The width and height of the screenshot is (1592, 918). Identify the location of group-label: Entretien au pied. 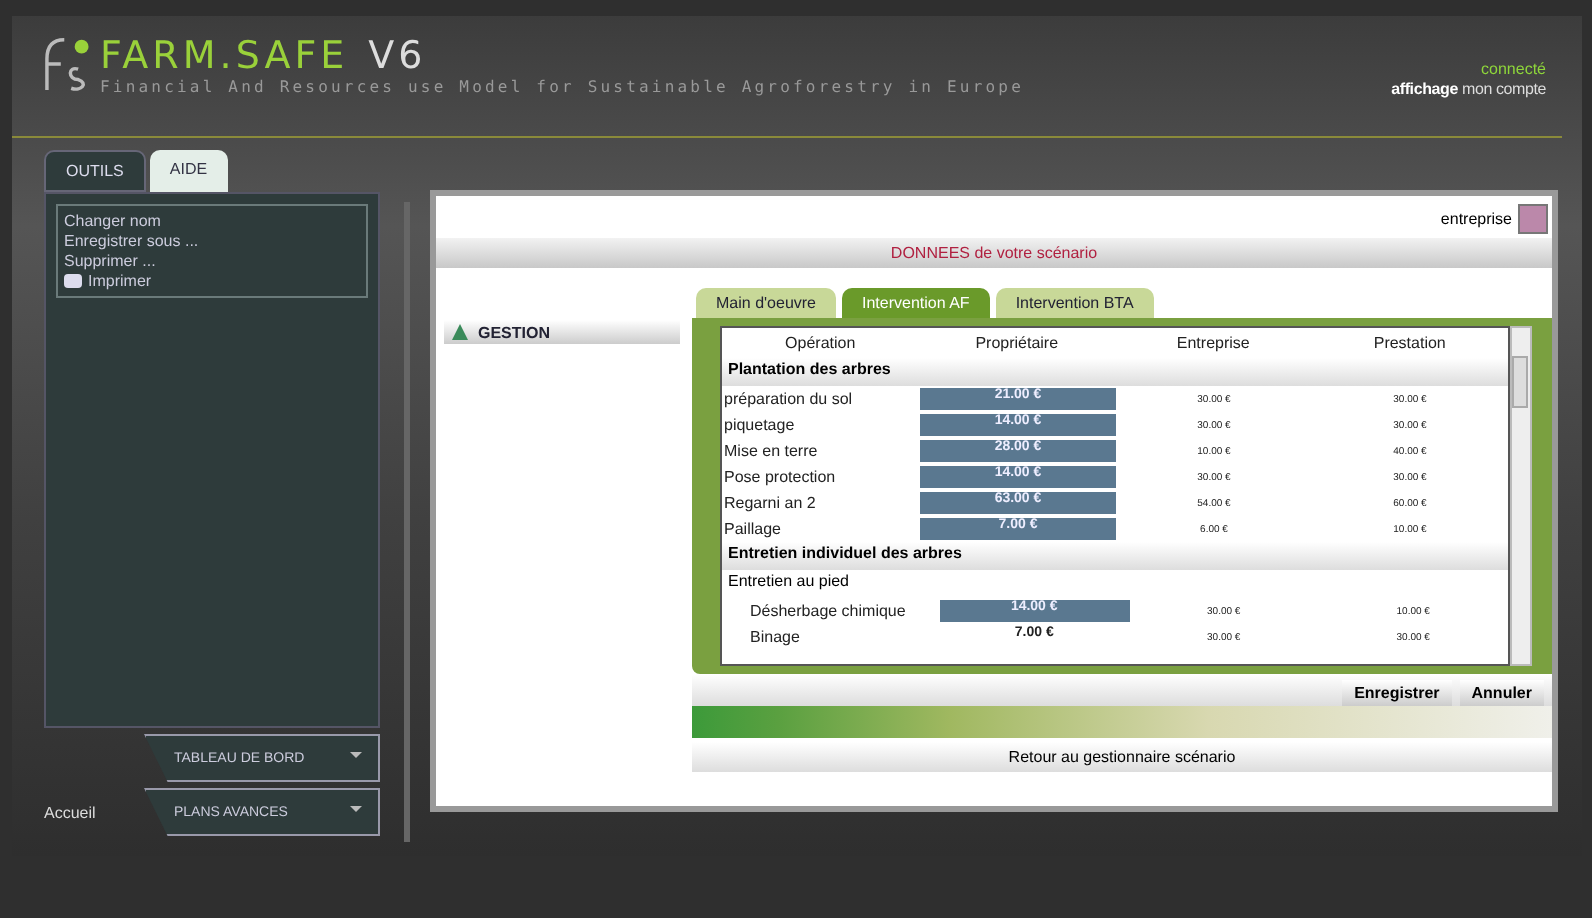
(788, 582).